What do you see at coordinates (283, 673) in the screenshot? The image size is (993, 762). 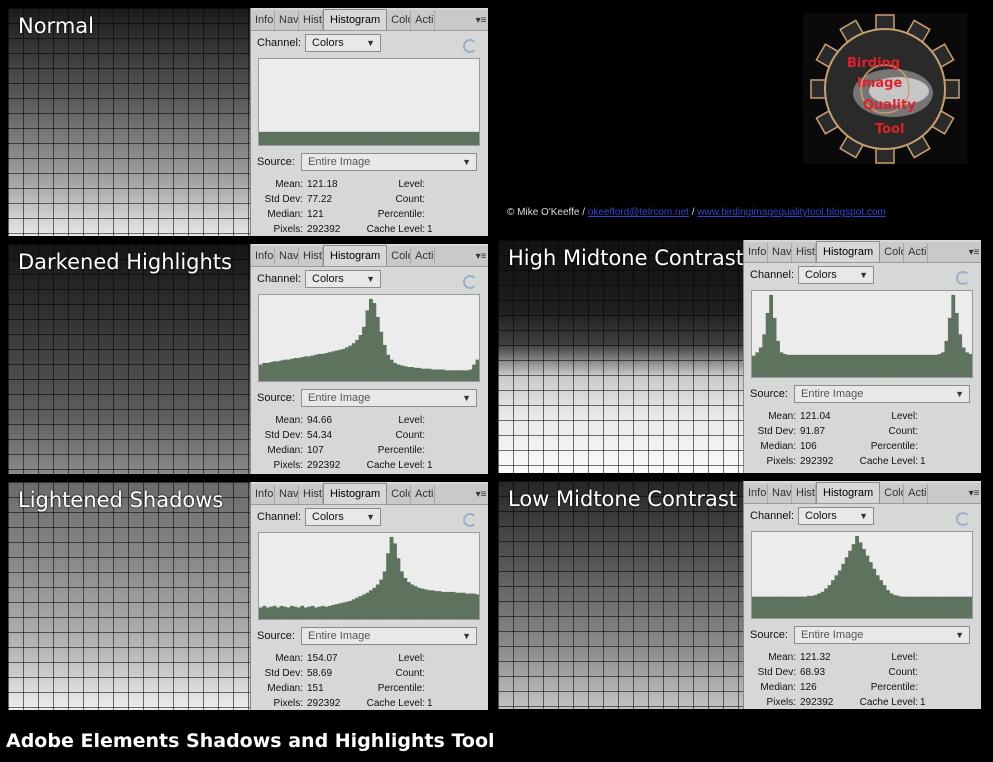 I see `stat-label: Std Dev:` at bounding box center [283, 673].